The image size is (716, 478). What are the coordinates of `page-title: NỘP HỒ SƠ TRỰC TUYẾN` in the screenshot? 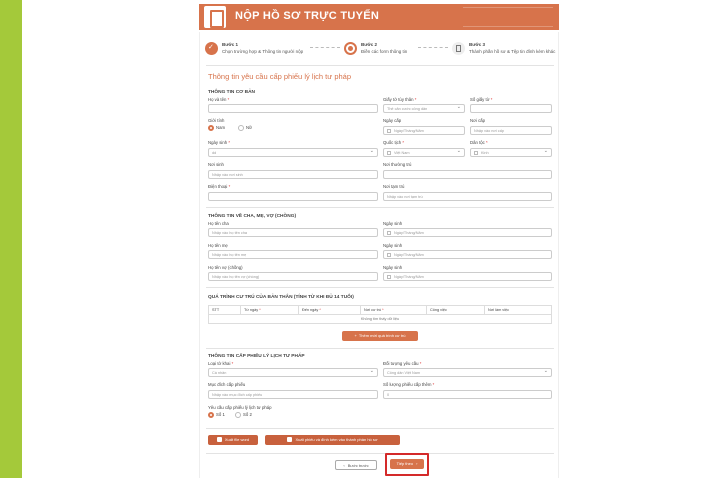 It's located at (307, 16).